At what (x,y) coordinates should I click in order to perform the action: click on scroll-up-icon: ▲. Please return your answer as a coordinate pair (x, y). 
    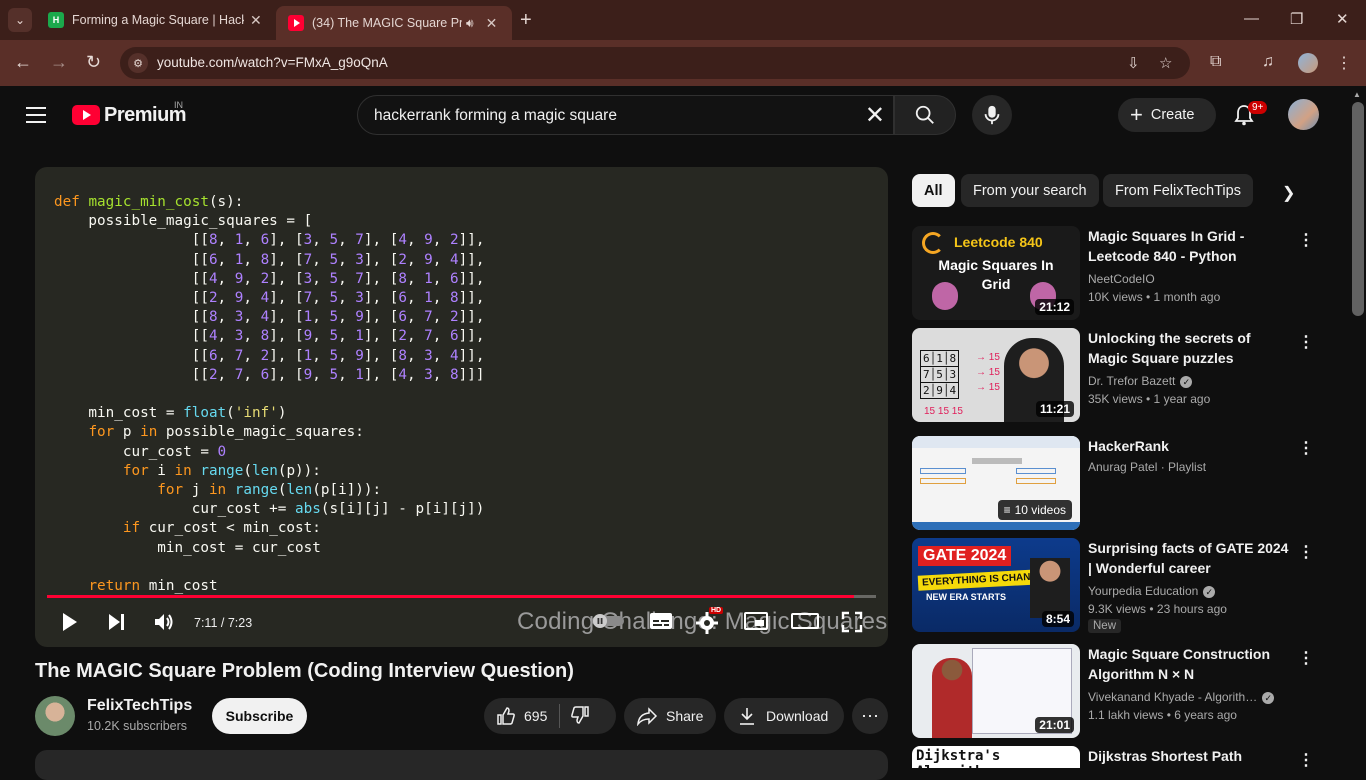
    Looking at the image, I should click on (1357, 94).